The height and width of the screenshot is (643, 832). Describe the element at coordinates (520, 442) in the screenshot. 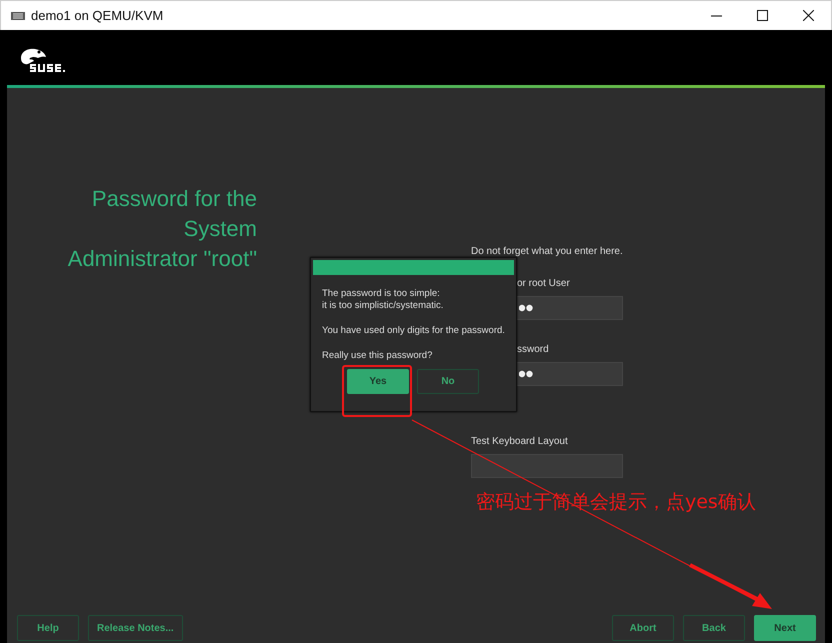

I see `field-label: Test Keyboard Layout` at that location.